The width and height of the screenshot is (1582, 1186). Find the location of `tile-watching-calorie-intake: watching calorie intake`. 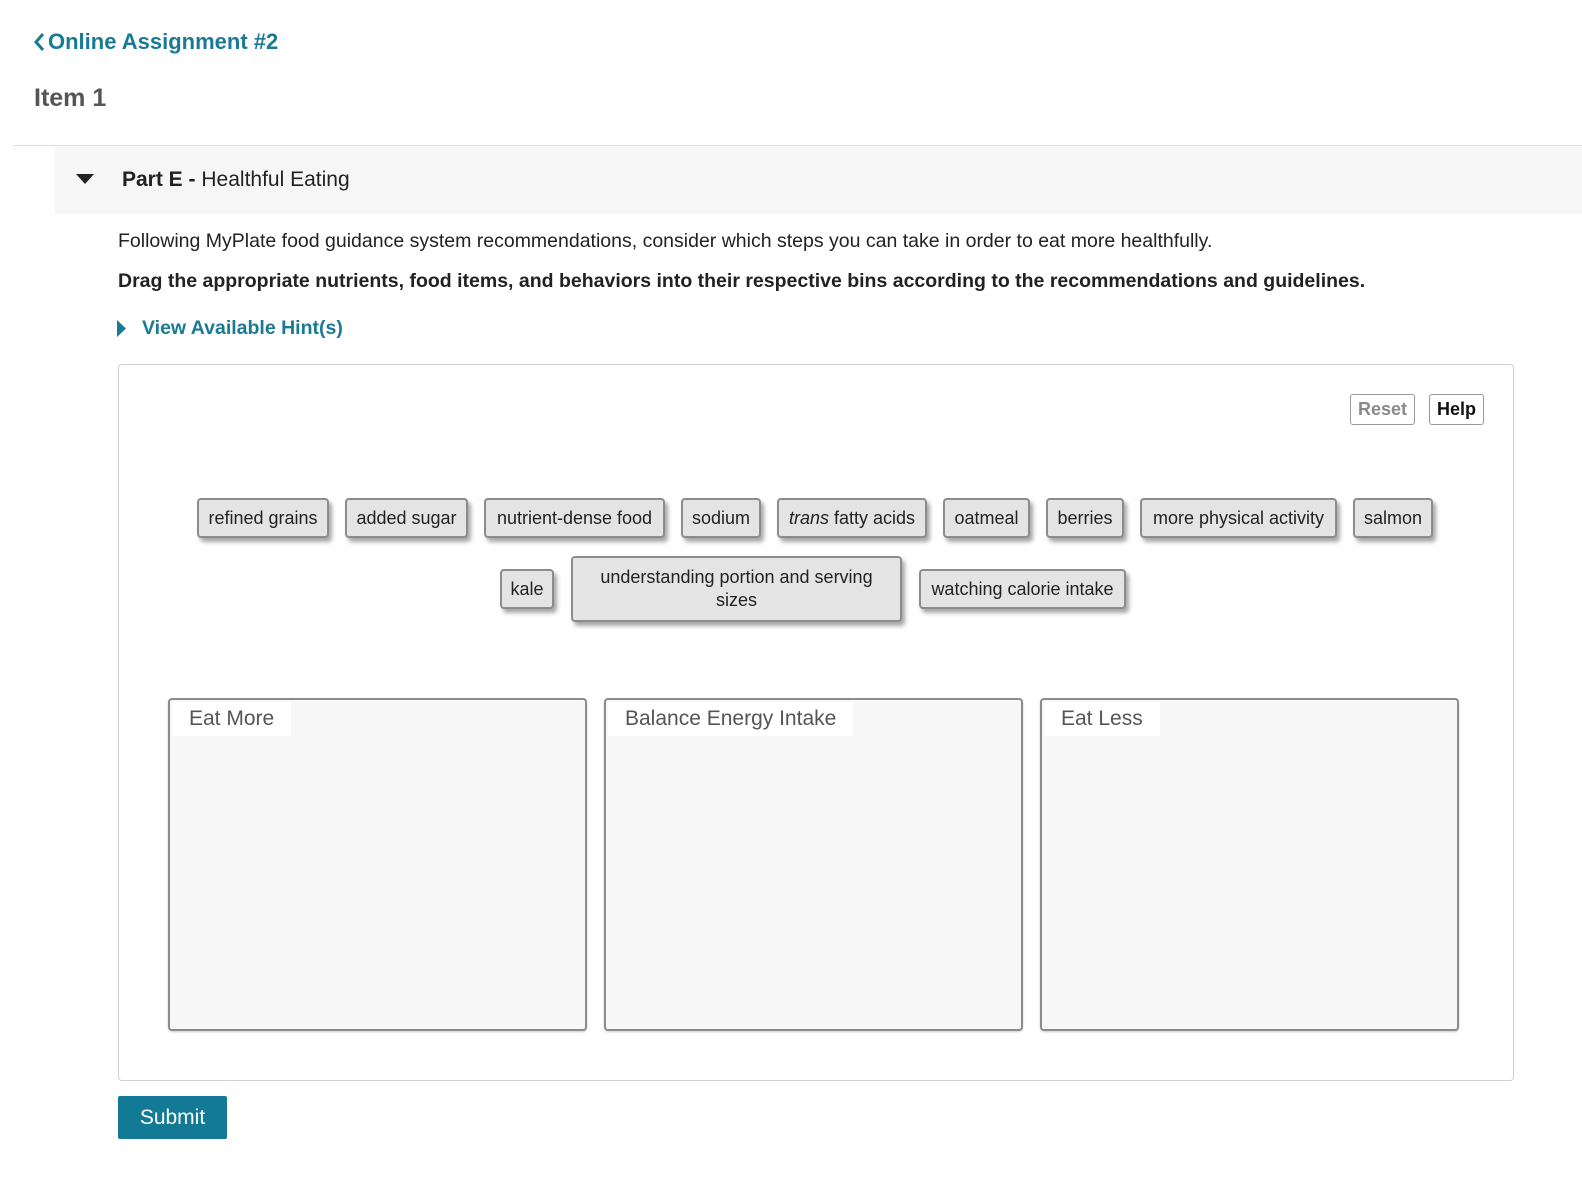

tile-watching-calorie-intake: watching calorie intake is located at coordinates (1022, 589).